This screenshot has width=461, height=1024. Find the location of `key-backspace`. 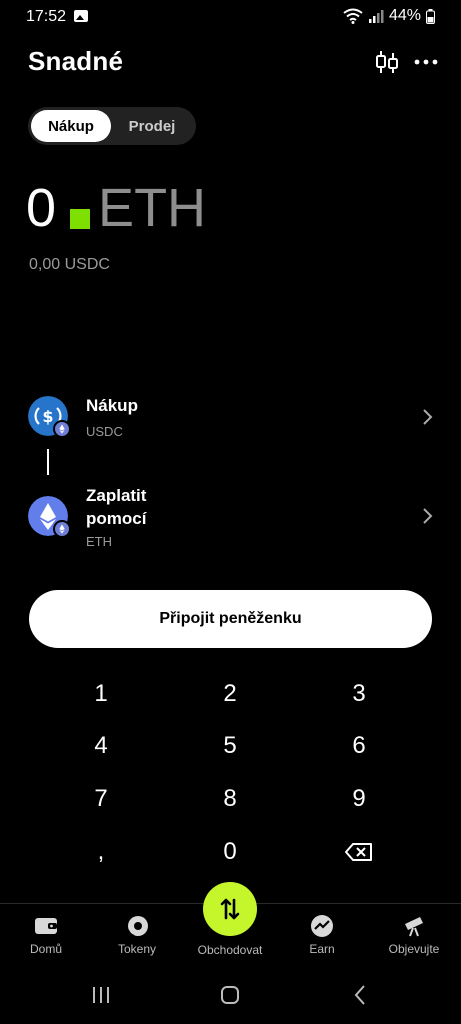

key-backspace is located at coordinates (359, 852).